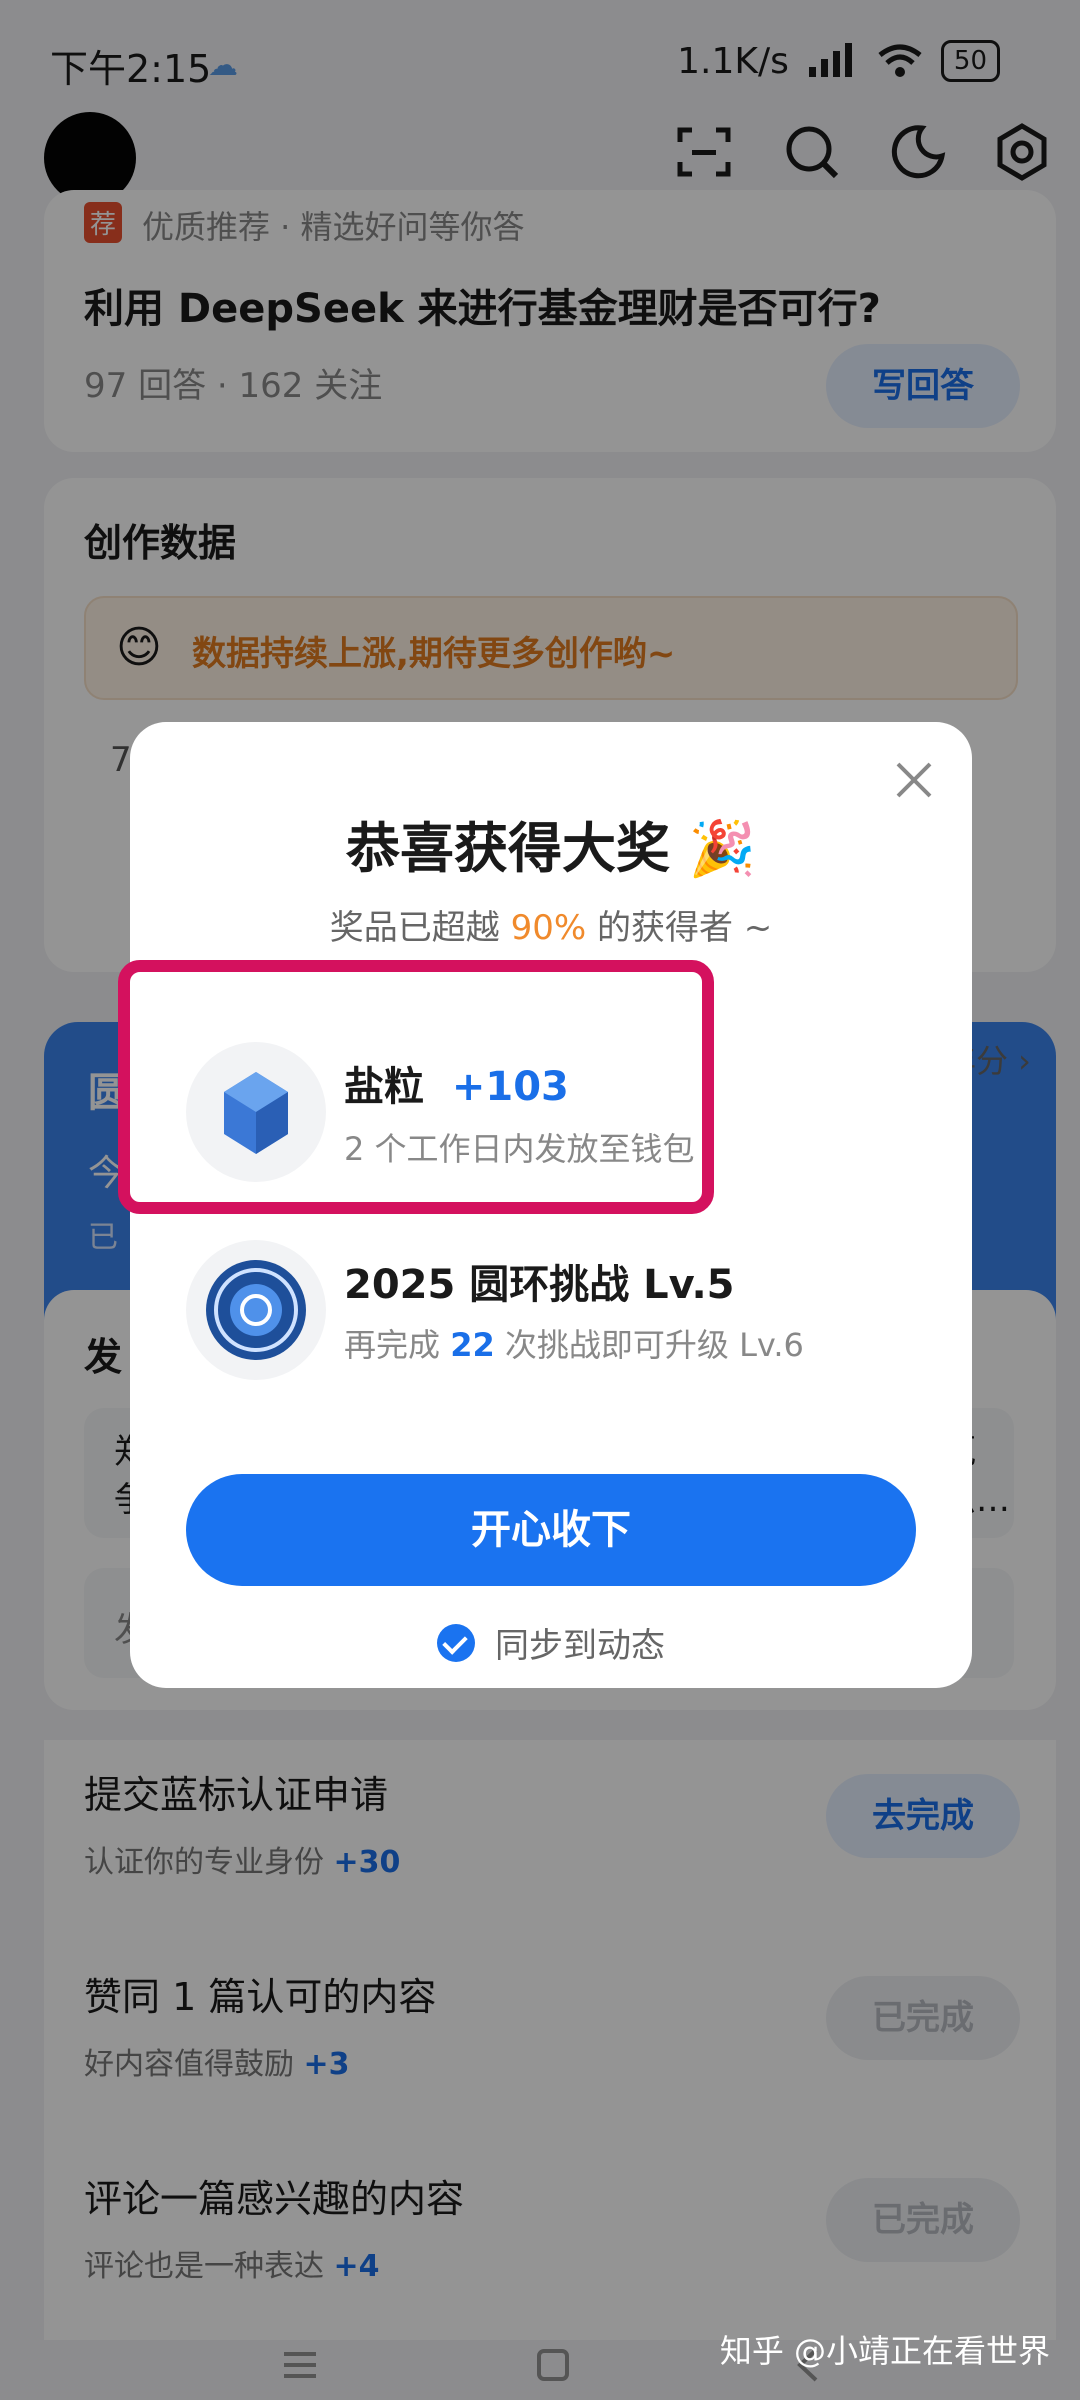 The height and width of the screenshot is (2400, 1080). Describe the element at coordinates (649, 1345) in the screenshot. I see `desc-suffix: 次挑战即可升级 Lv.6` at that location.